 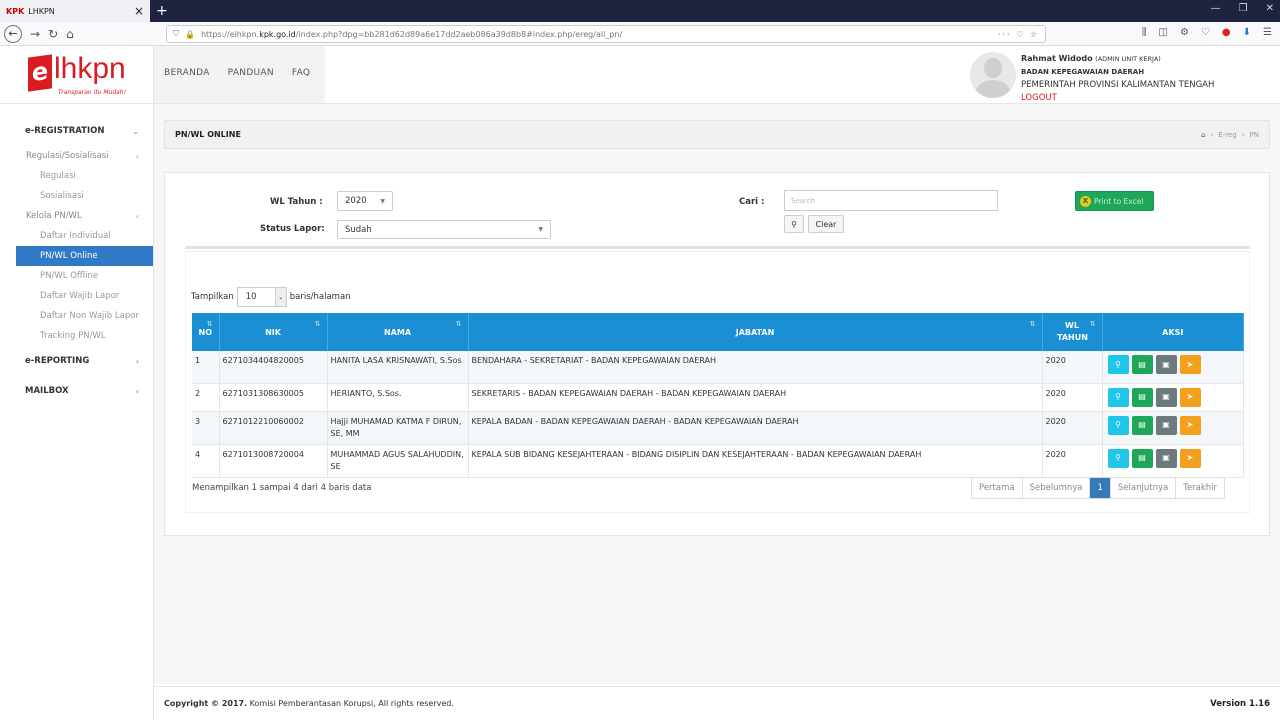 What do you see at coordinates (1118, 85) in the screenshot?
I see `user-prov: PEMERINTAH PROVINSI KALIMANTAN TENGAH` at bounding box center [1118, 85].